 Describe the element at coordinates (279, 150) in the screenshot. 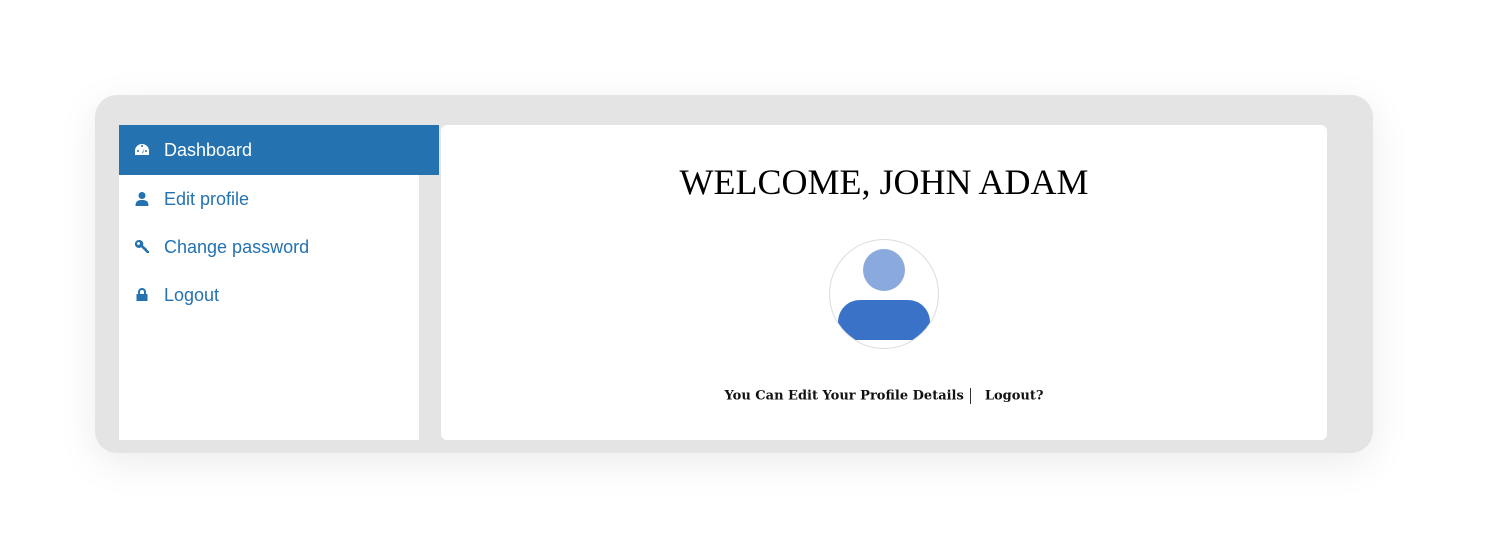

I see `sidebar-item-dashboard: Dashboard` at that location.